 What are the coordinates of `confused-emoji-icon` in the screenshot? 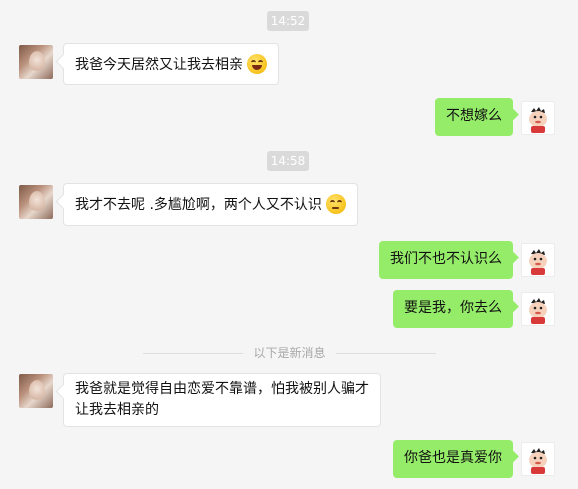 It's located at (335, 204).